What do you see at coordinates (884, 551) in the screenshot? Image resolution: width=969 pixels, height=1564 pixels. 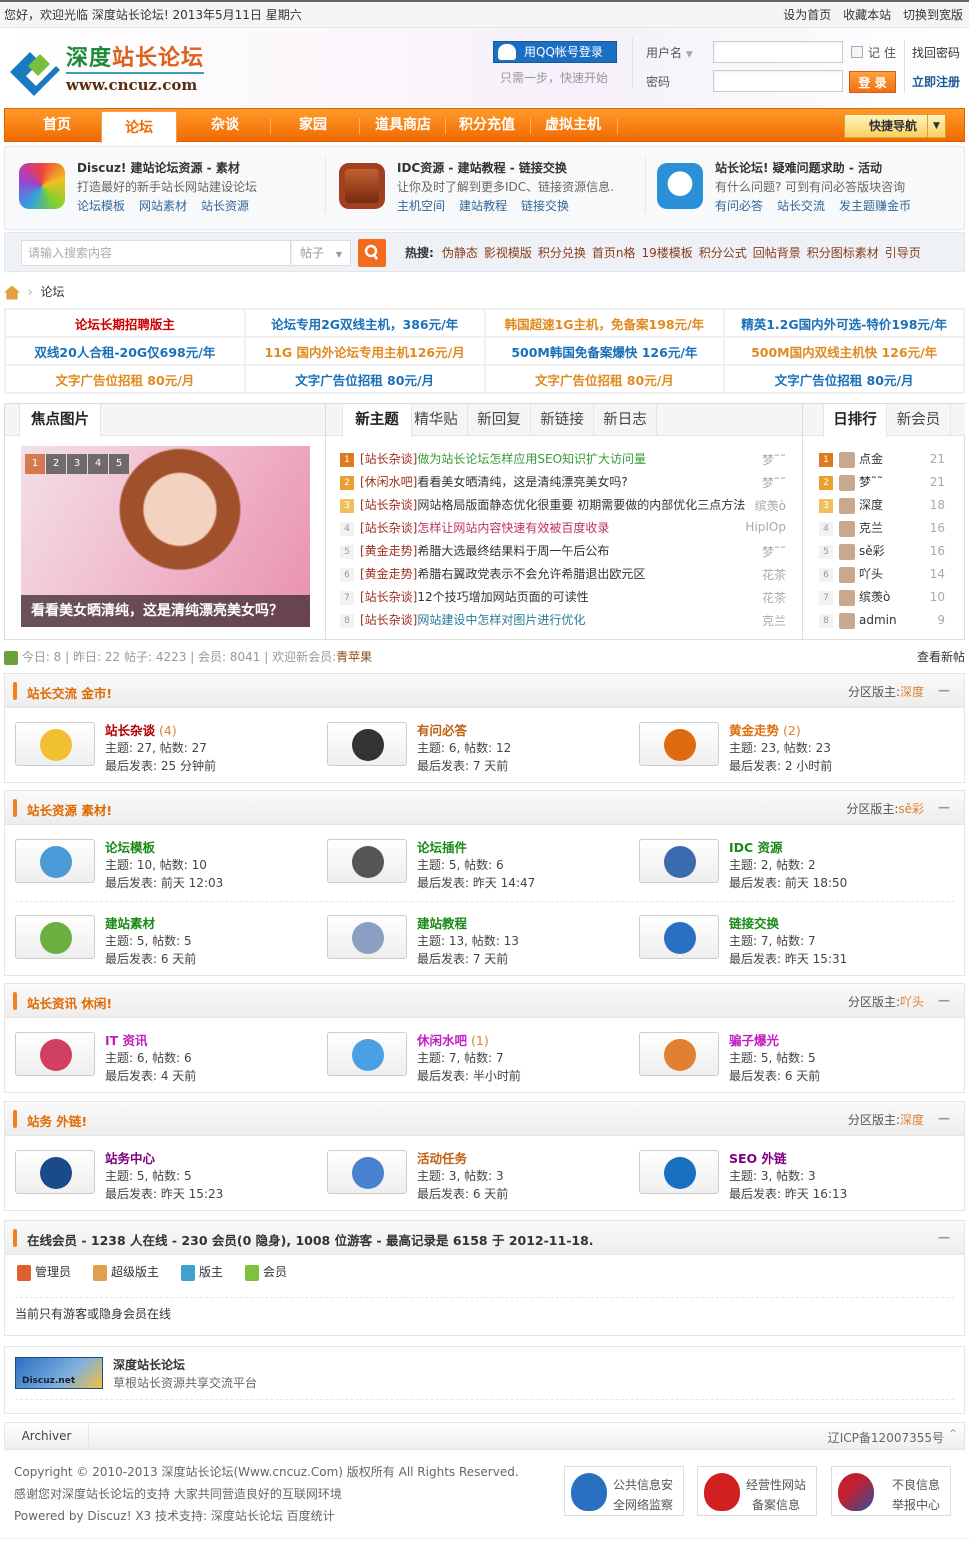 I see `rank-item: 5 sě彩 16` at bounding box center [884, 551].